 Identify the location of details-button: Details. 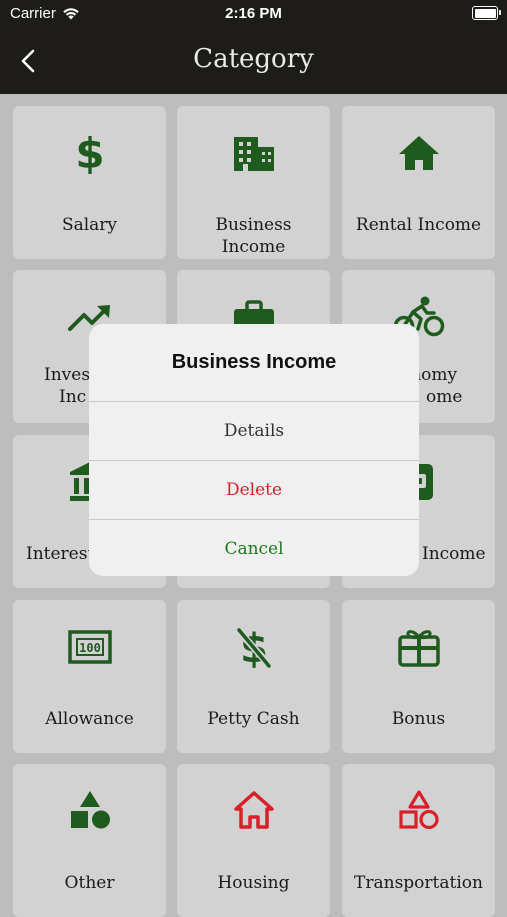
(254, 431).